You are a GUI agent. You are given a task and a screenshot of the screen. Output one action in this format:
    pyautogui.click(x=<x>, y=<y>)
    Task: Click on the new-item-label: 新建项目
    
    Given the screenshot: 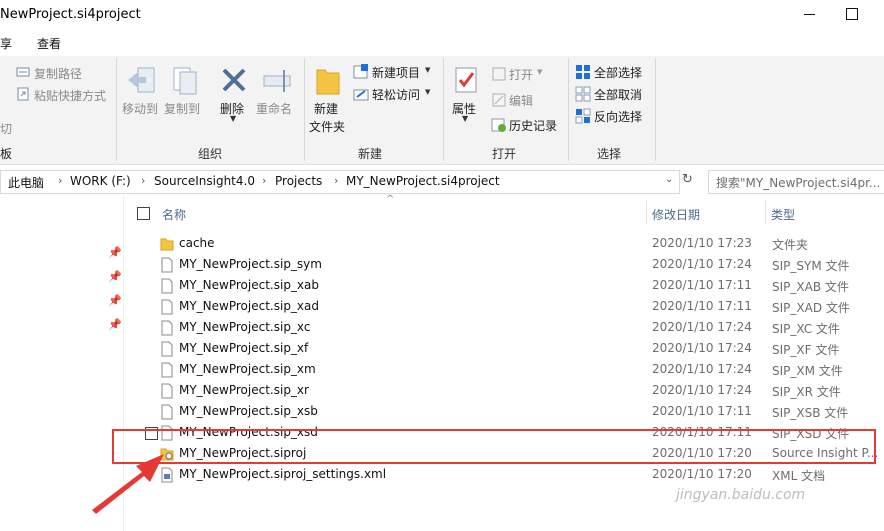 What is the action you would take?
    pyautogui.click(x=396, y=73)
    